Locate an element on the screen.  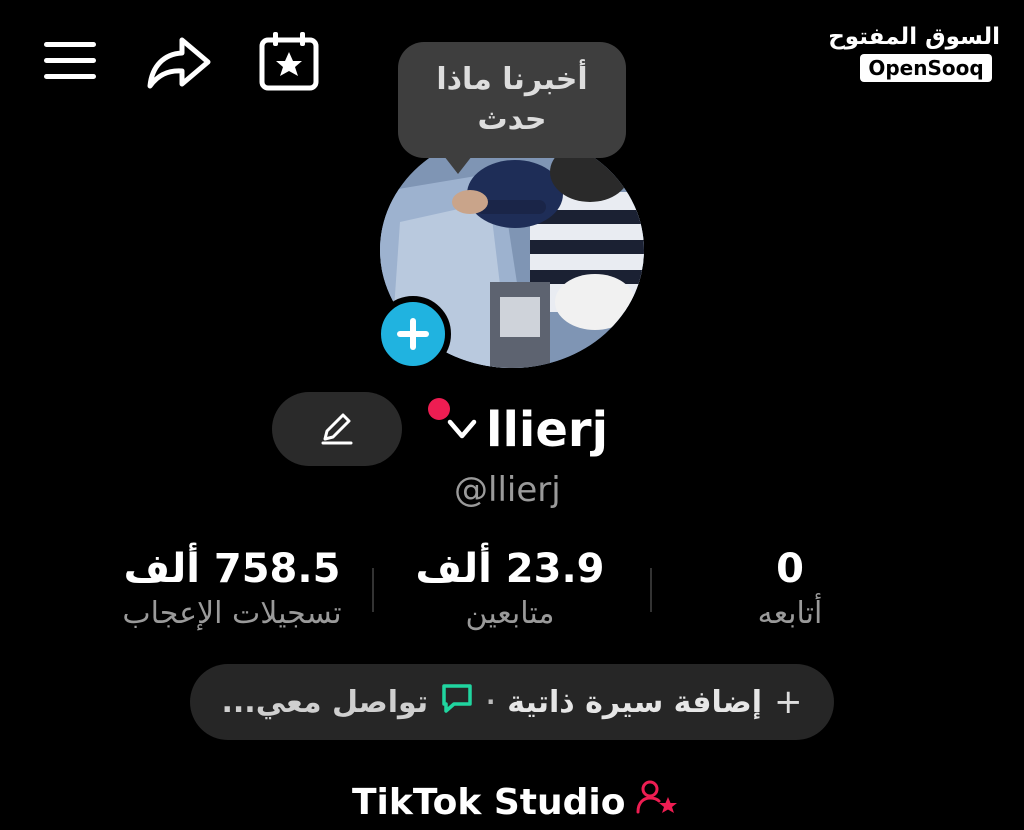
watermark-english-text: OpenSooq is located at coordinates (926, 68).